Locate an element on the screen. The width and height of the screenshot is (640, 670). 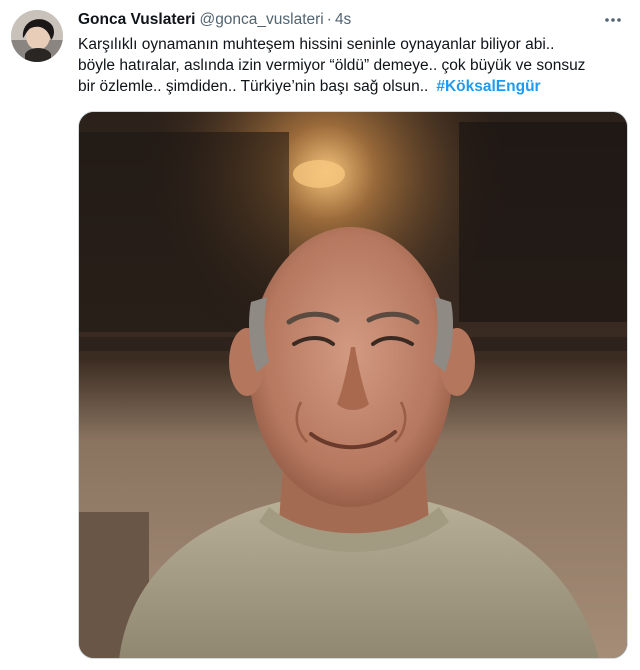
more-options-button is located at coordinates (613, 19).